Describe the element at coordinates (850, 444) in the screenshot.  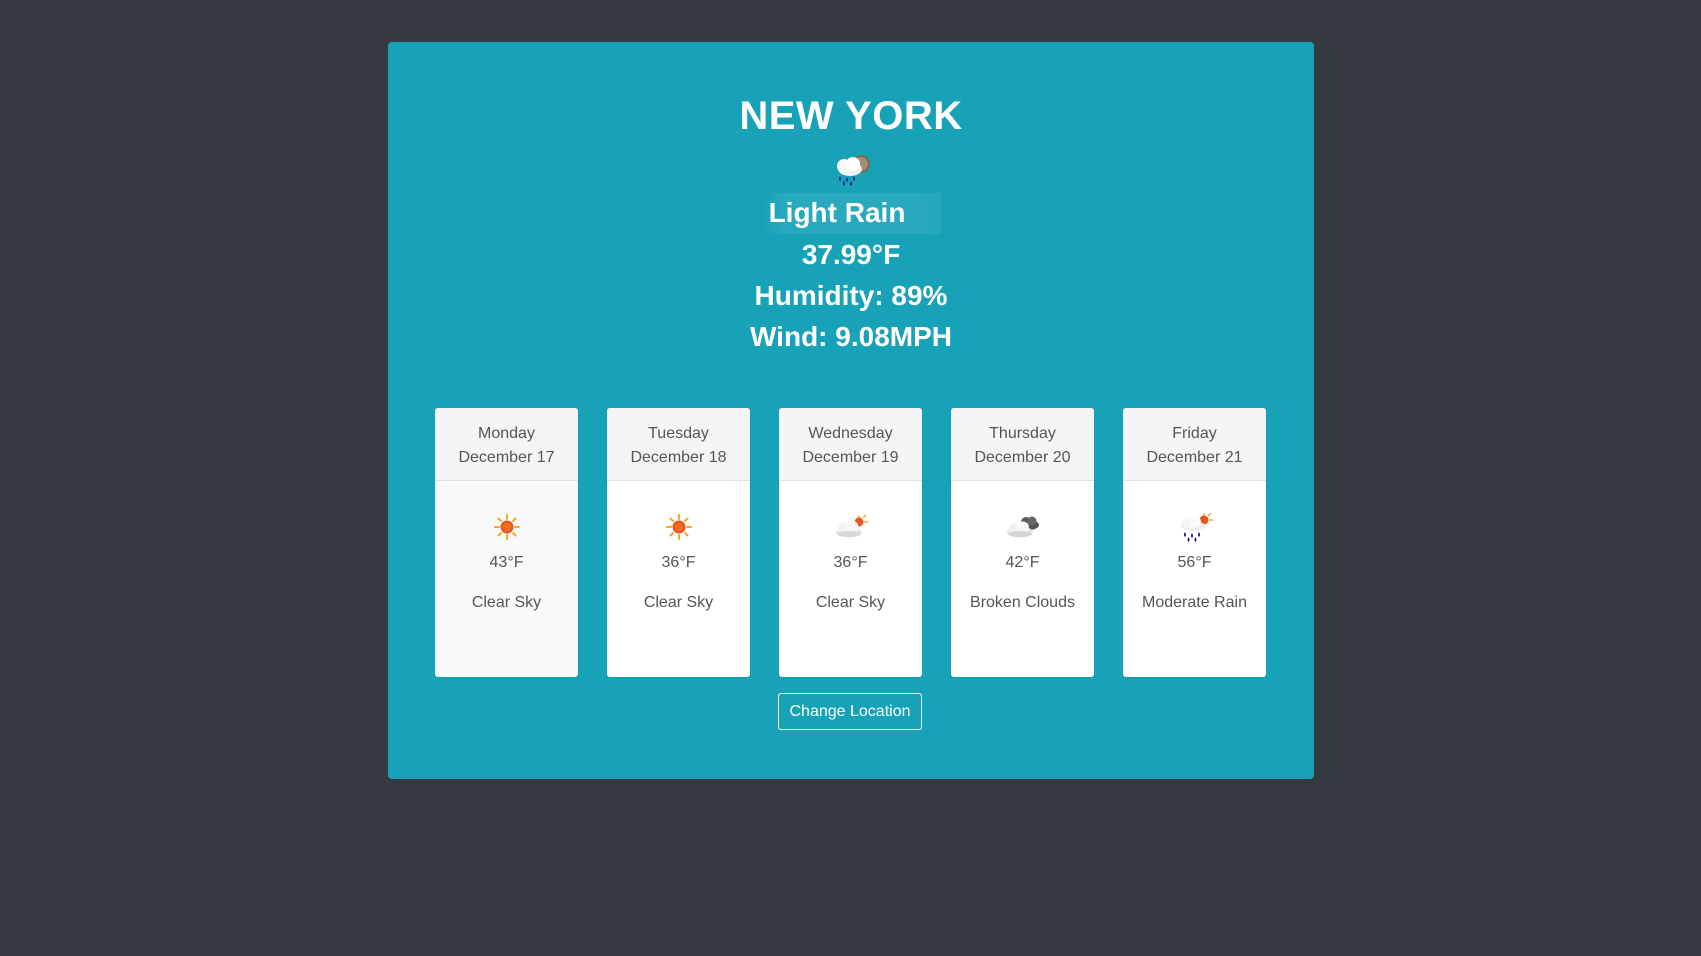
I see `forecast-card-header: Wednesday December 19` at that location.